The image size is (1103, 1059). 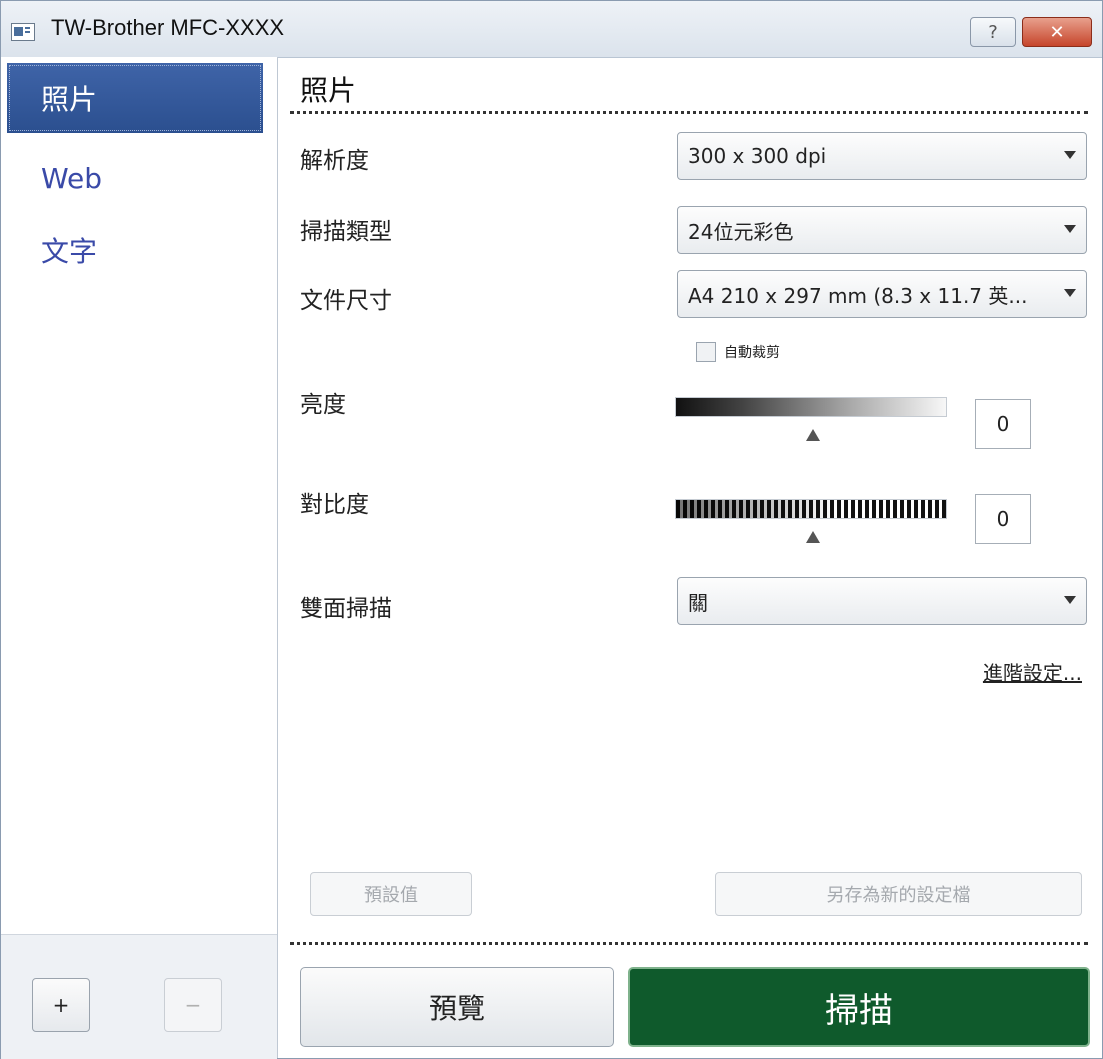 What do you see at coordinates (689, 943) in the screenshot?
I see `bottom-divider` at bounding box center [689, 943].